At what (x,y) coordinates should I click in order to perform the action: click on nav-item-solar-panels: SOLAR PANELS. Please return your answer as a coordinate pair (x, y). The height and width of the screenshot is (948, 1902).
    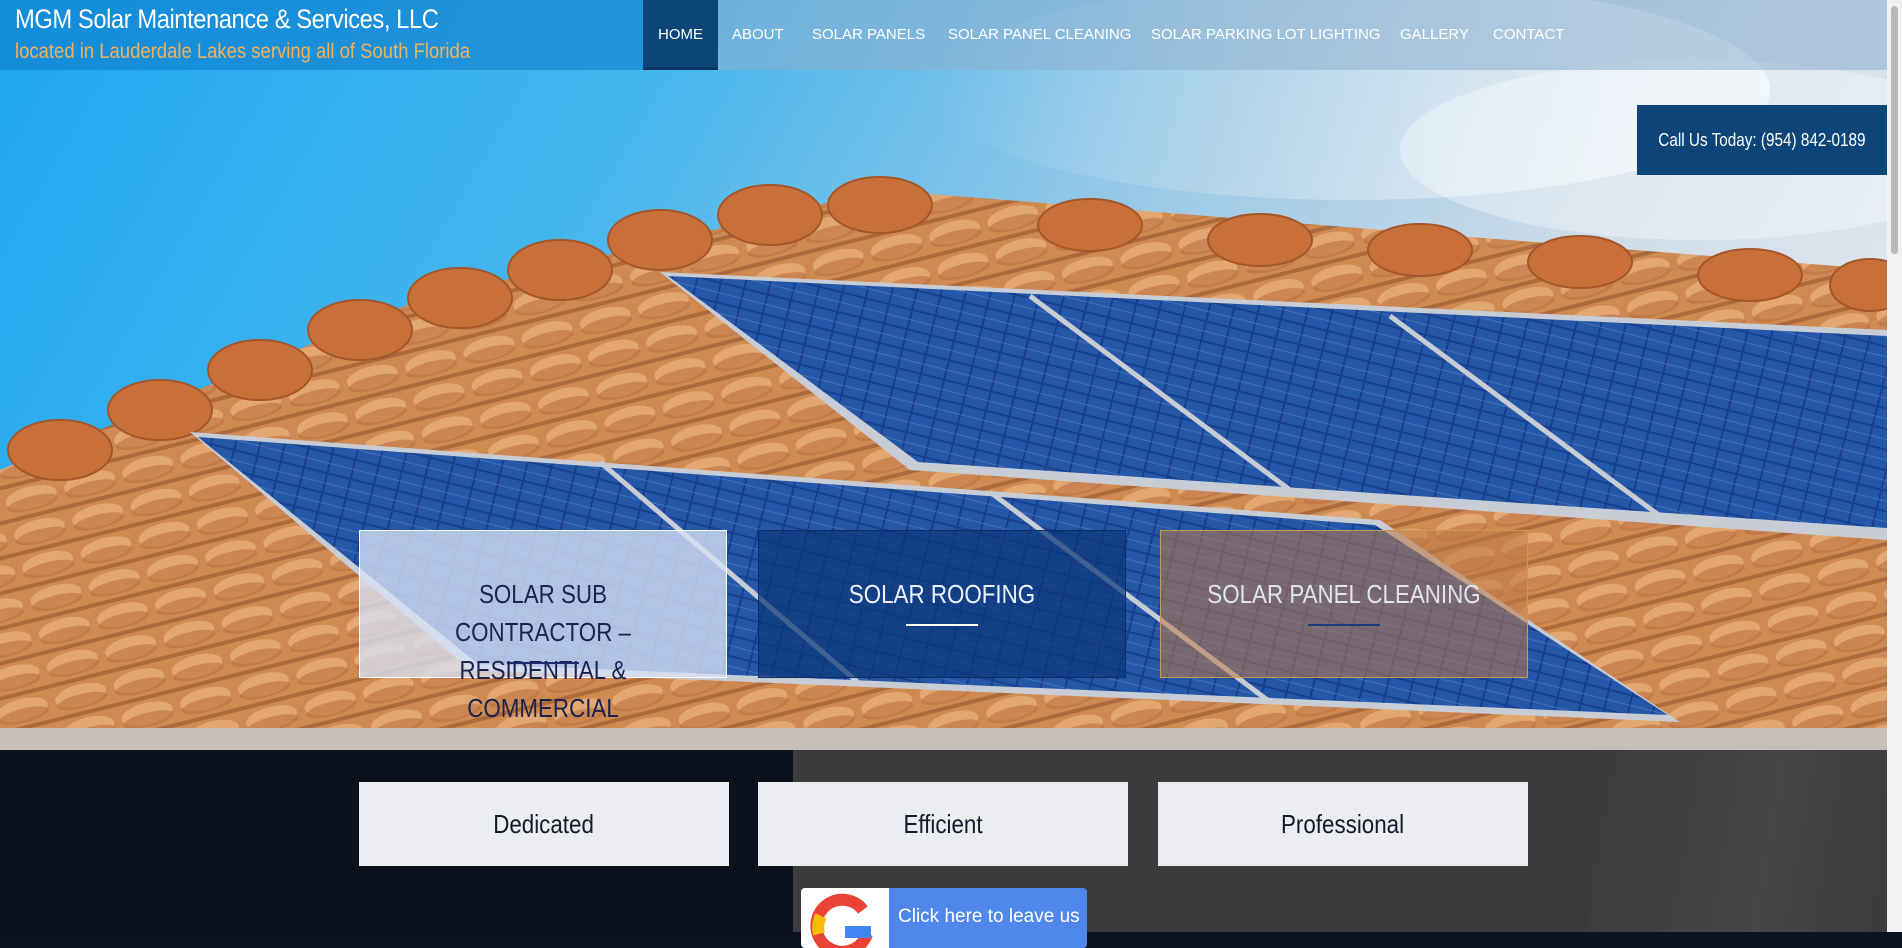
    Looking at the image, I should click on (868, 35).